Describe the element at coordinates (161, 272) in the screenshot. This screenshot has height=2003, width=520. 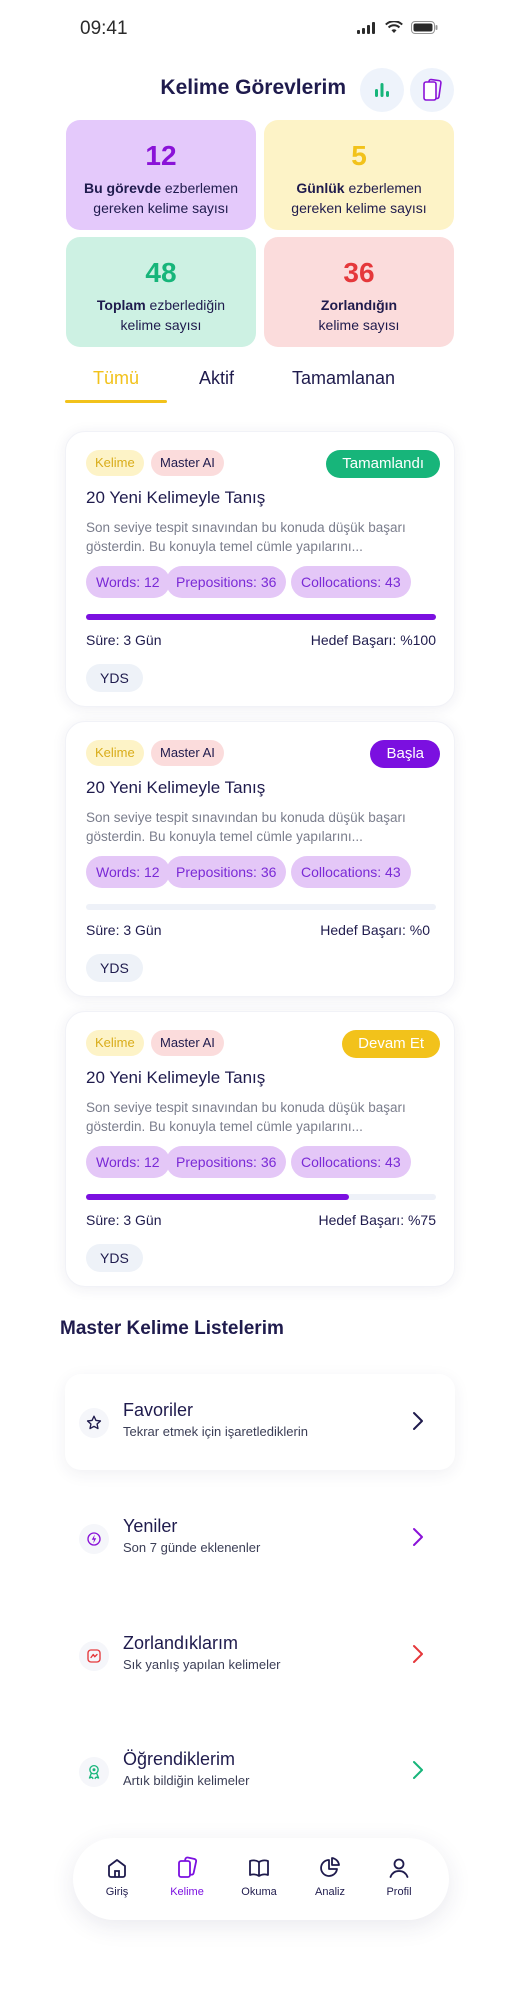
I see `stat-number: 48` at that location.